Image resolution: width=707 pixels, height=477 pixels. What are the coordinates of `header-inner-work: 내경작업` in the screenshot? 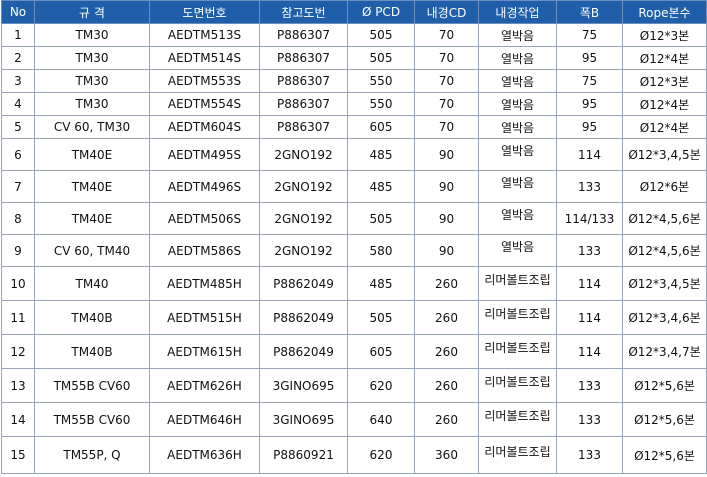 It's located at (517, 12).